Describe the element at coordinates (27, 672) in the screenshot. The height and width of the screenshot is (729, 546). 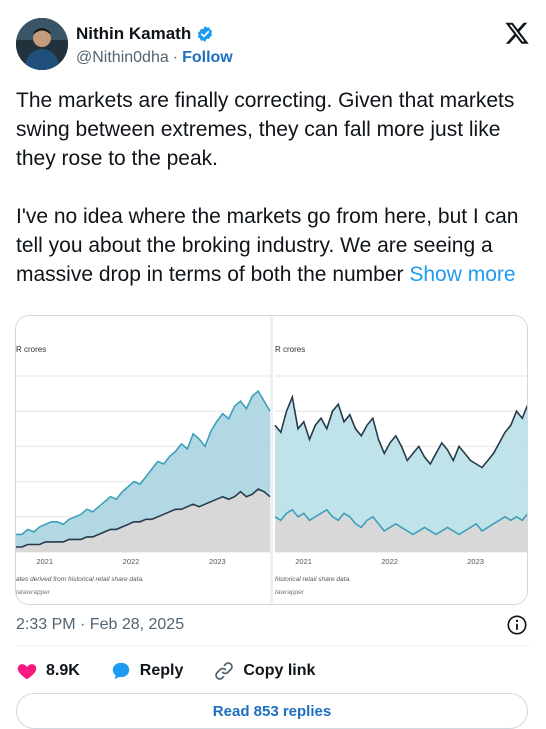
I see `heart-icon` at that location.